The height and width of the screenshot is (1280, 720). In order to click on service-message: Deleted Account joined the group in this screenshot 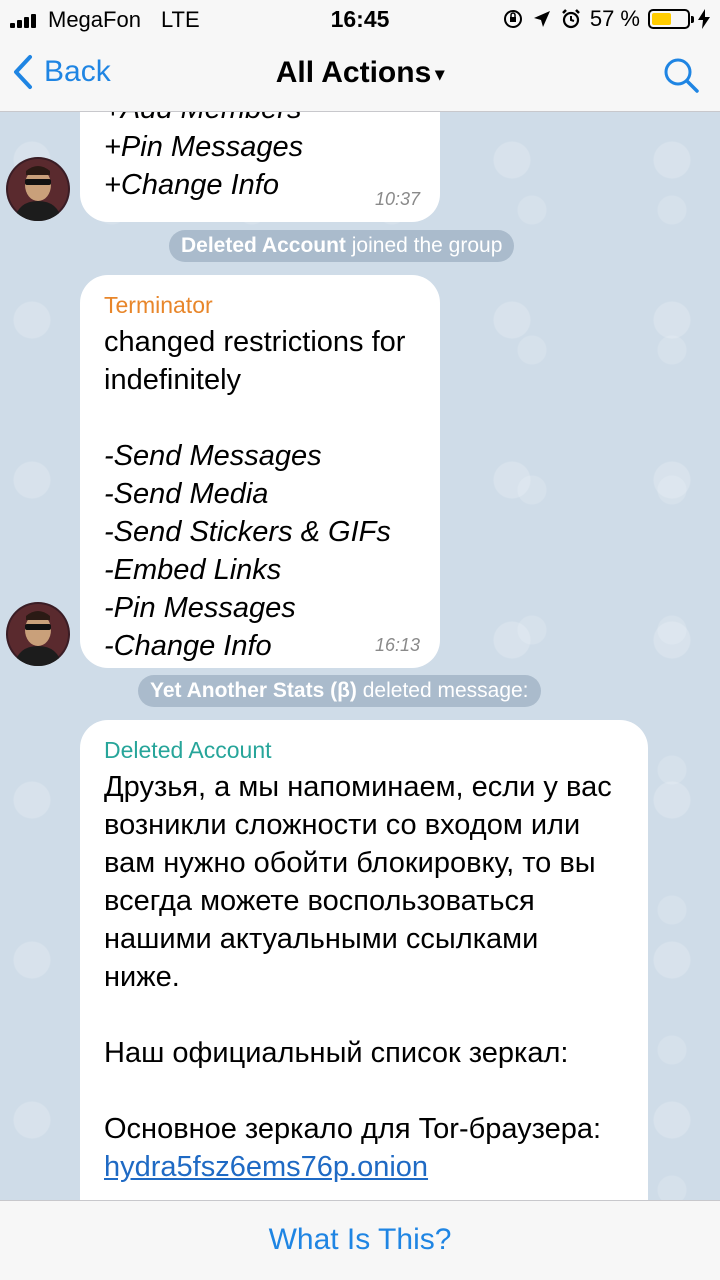, I will do `click(342, 246)`.